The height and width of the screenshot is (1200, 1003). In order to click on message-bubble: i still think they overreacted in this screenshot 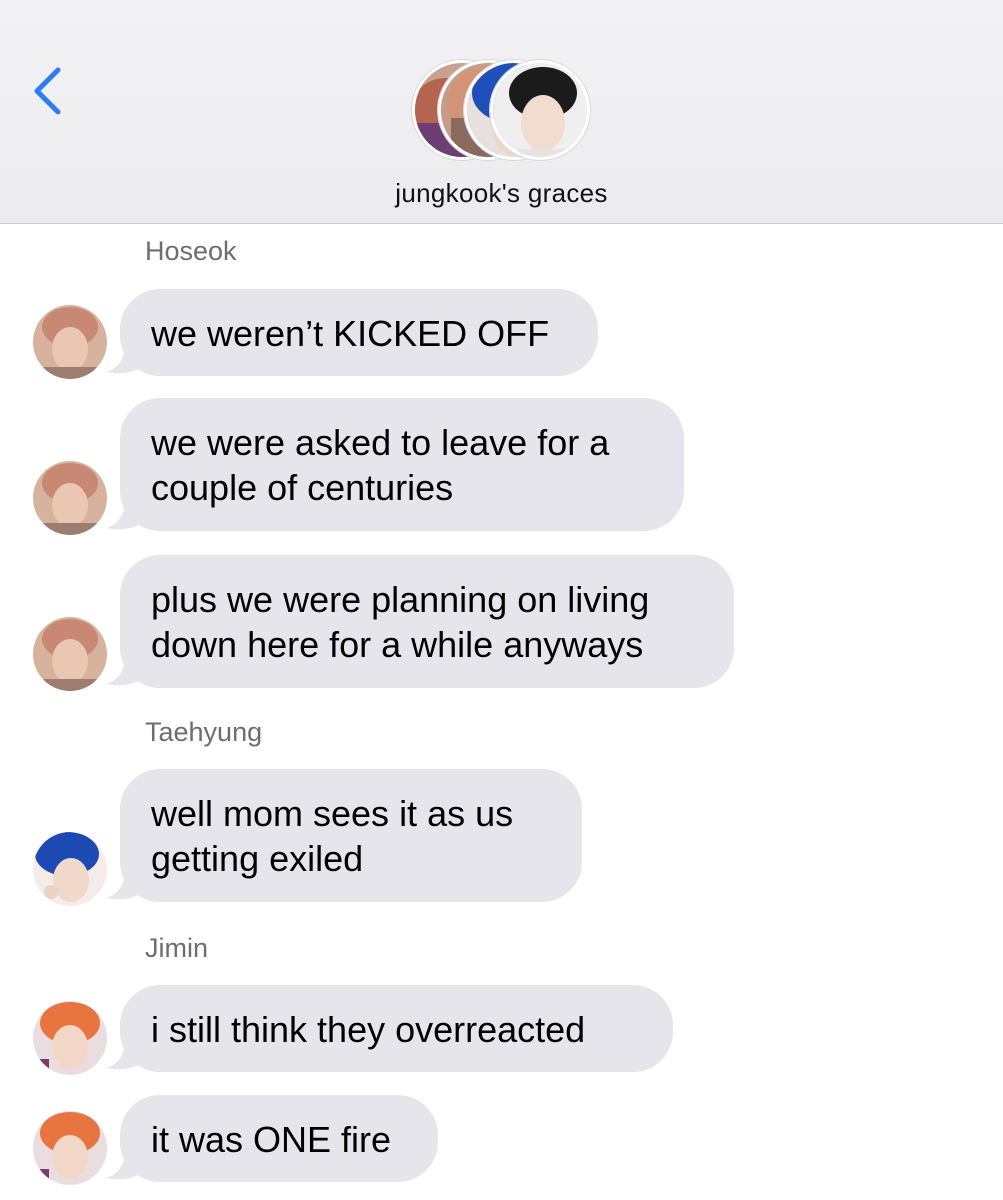, I will do `click(396, 1028)`.